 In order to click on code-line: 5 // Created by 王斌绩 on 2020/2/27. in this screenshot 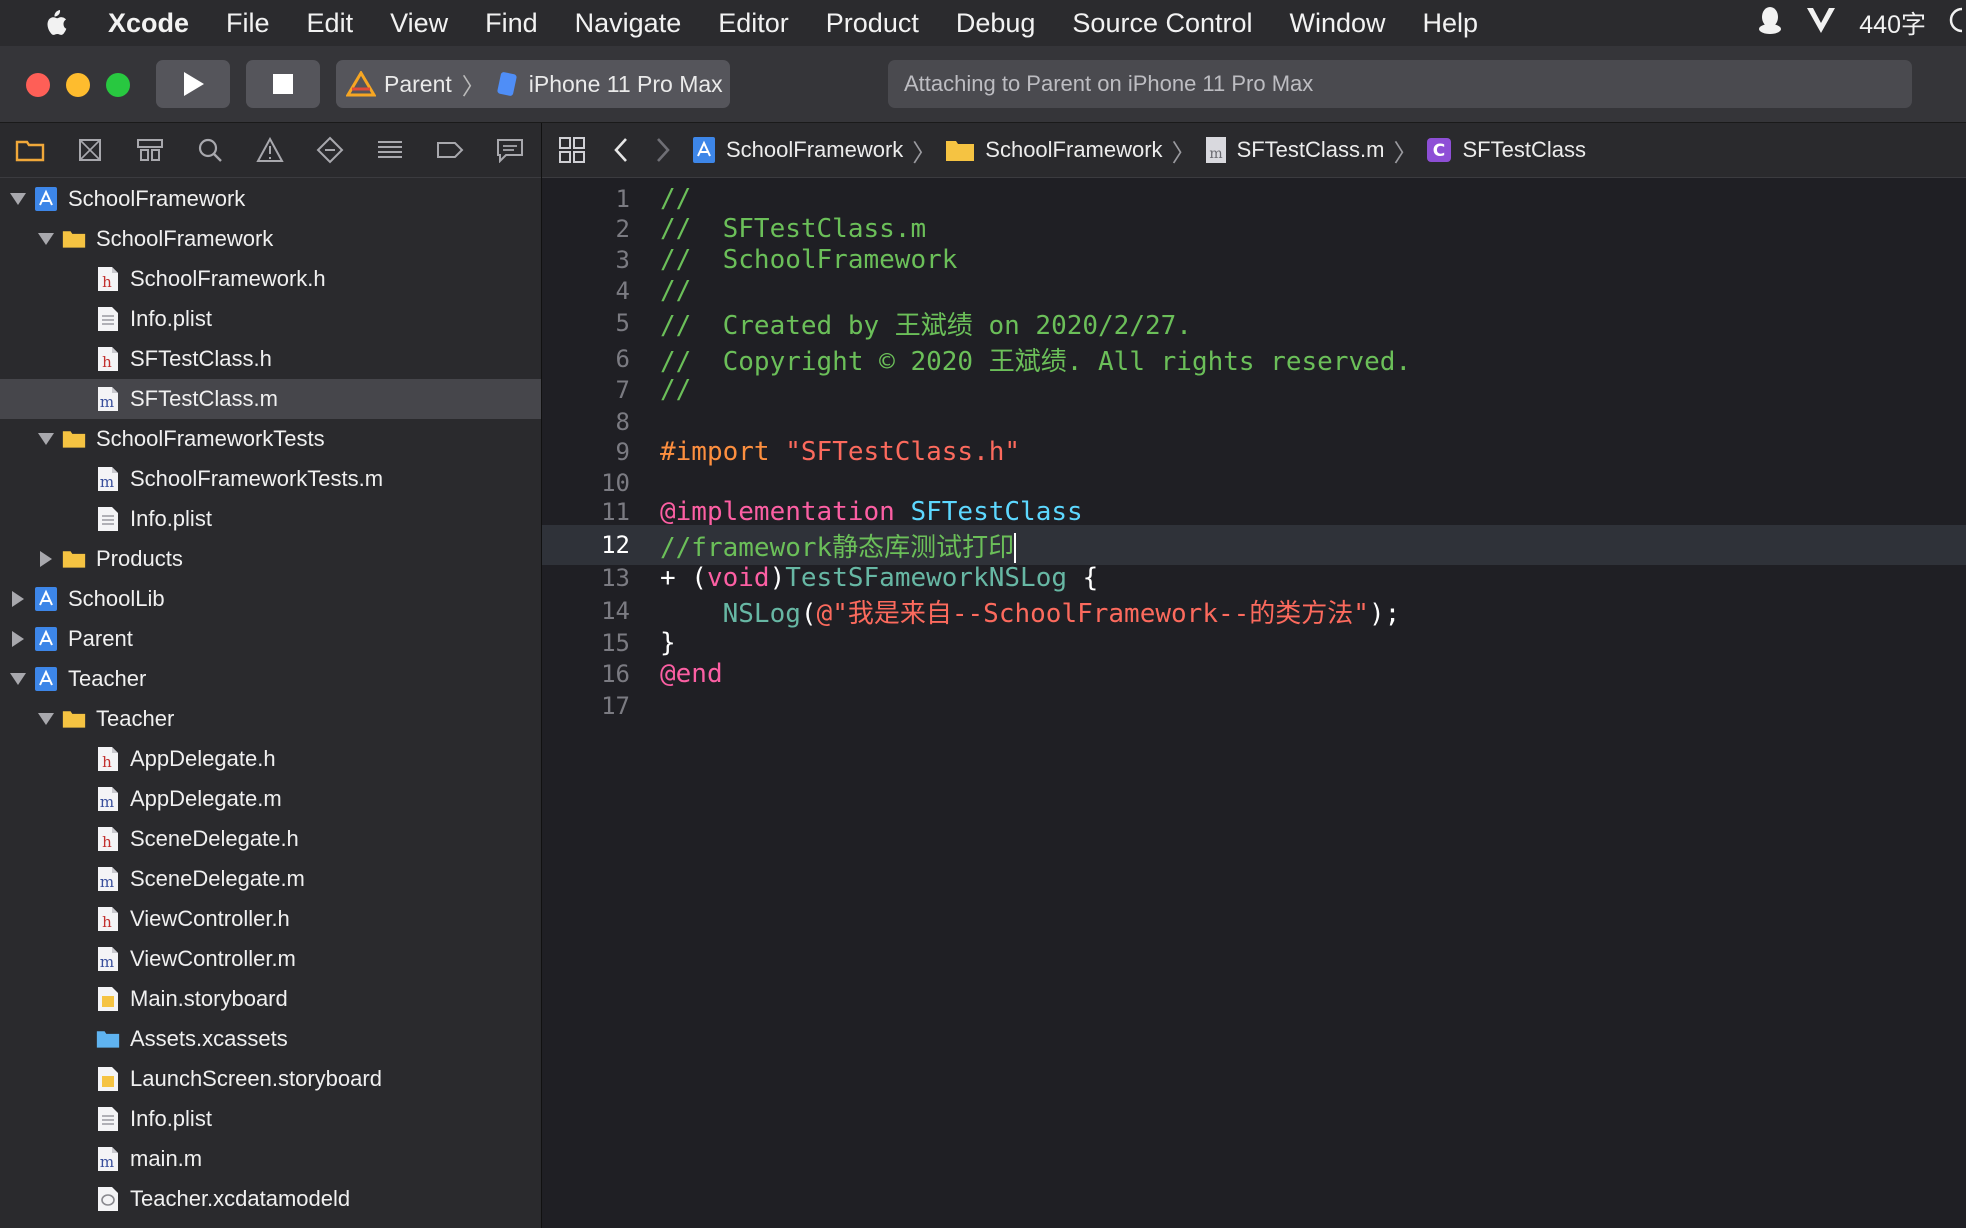, I will do `click(1254, 323)`.